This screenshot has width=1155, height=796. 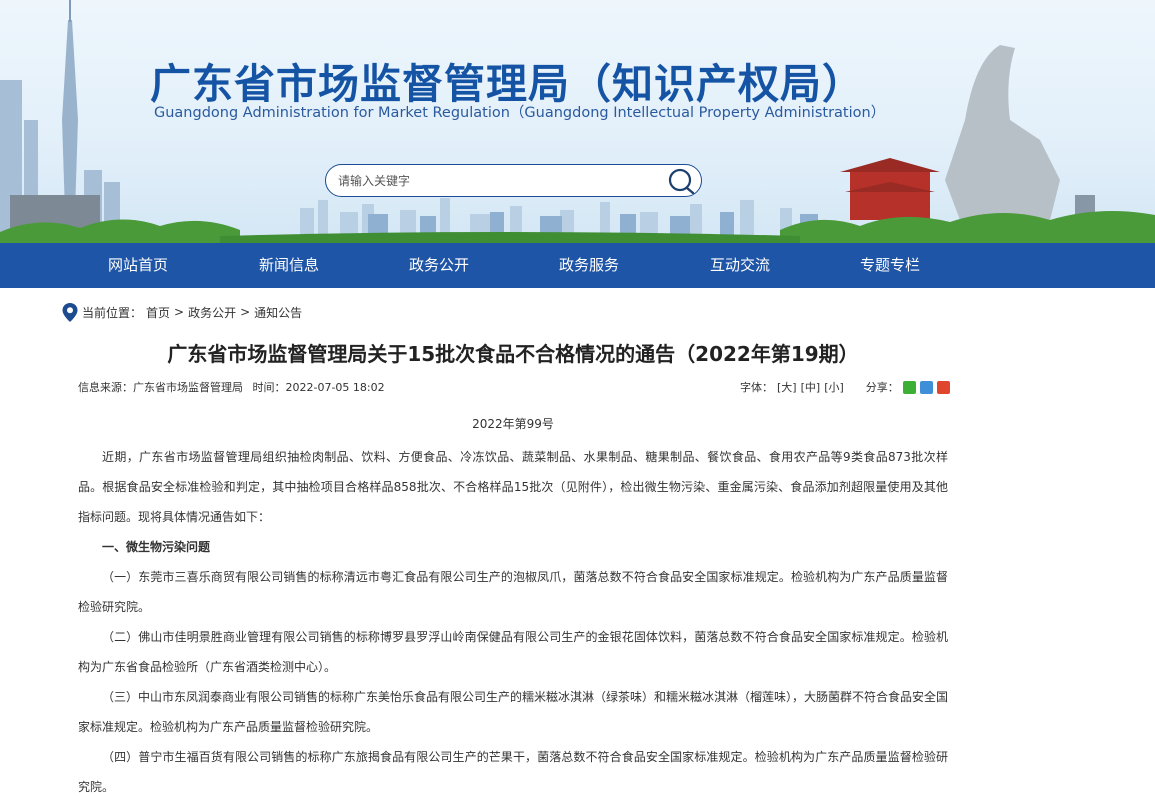 What do you see at coordinates (70, 312) in the screenshot?
I see `location-pin-icon` at bounding box center [70, 312].